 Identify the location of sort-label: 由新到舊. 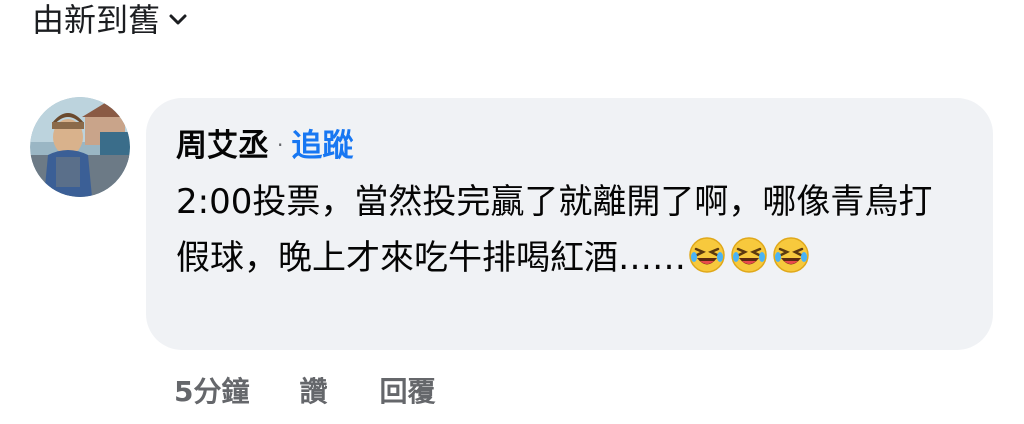
(96, 20).